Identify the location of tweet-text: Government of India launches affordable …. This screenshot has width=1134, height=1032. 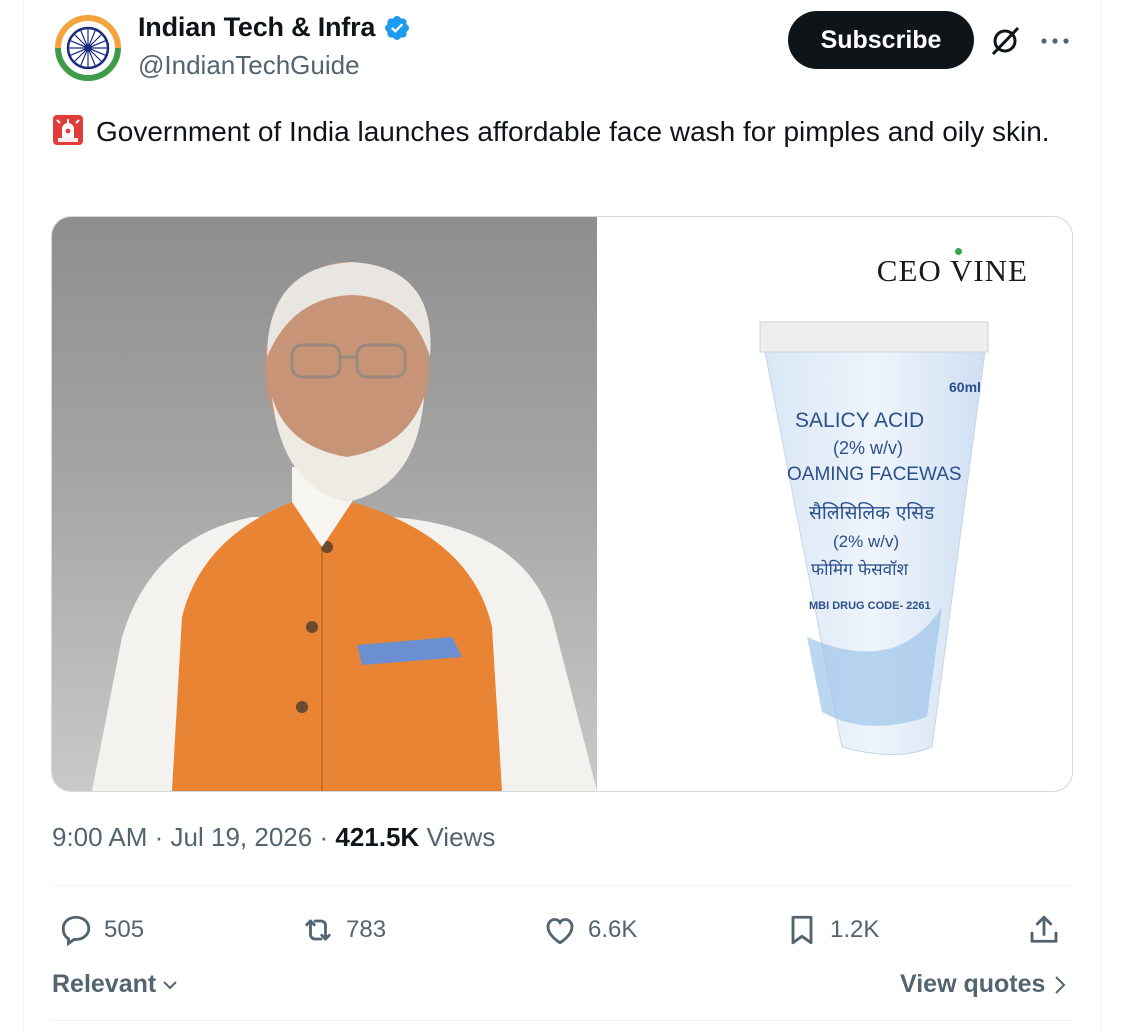
(557, 131).